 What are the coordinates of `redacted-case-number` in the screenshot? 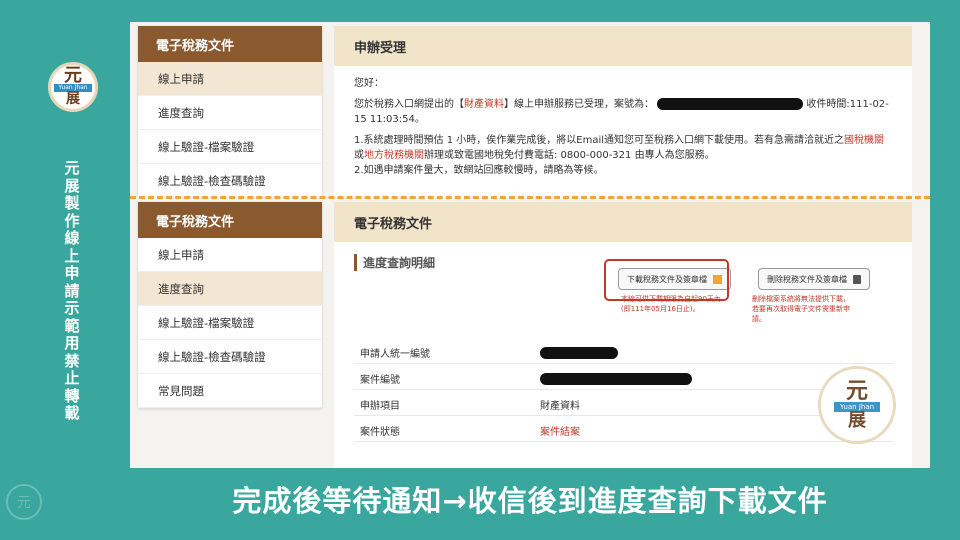 It's located at (730, 104).